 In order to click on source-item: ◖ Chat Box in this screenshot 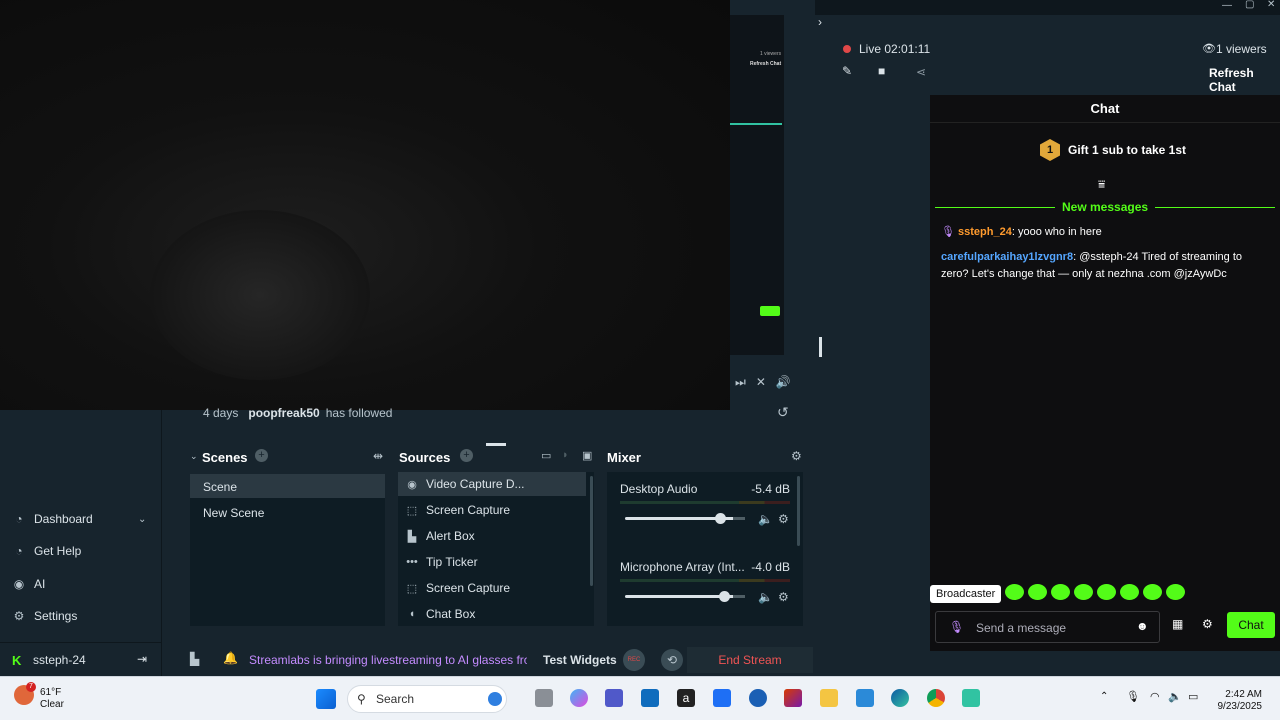, I will do `click(492, 614)`.